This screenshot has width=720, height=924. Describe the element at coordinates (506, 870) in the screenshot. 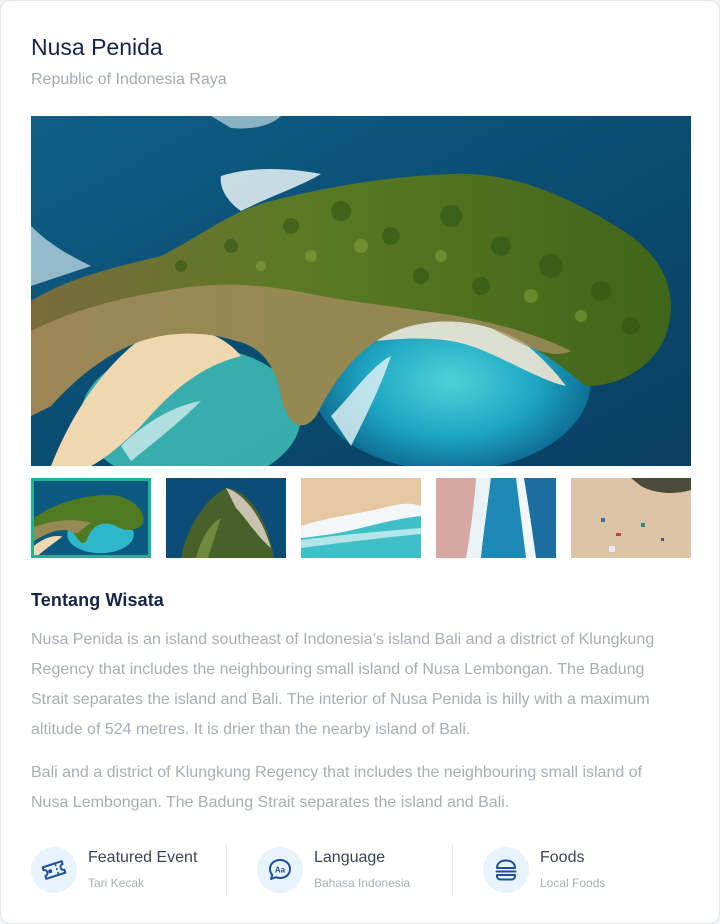

I see `burger-icon` at that location.